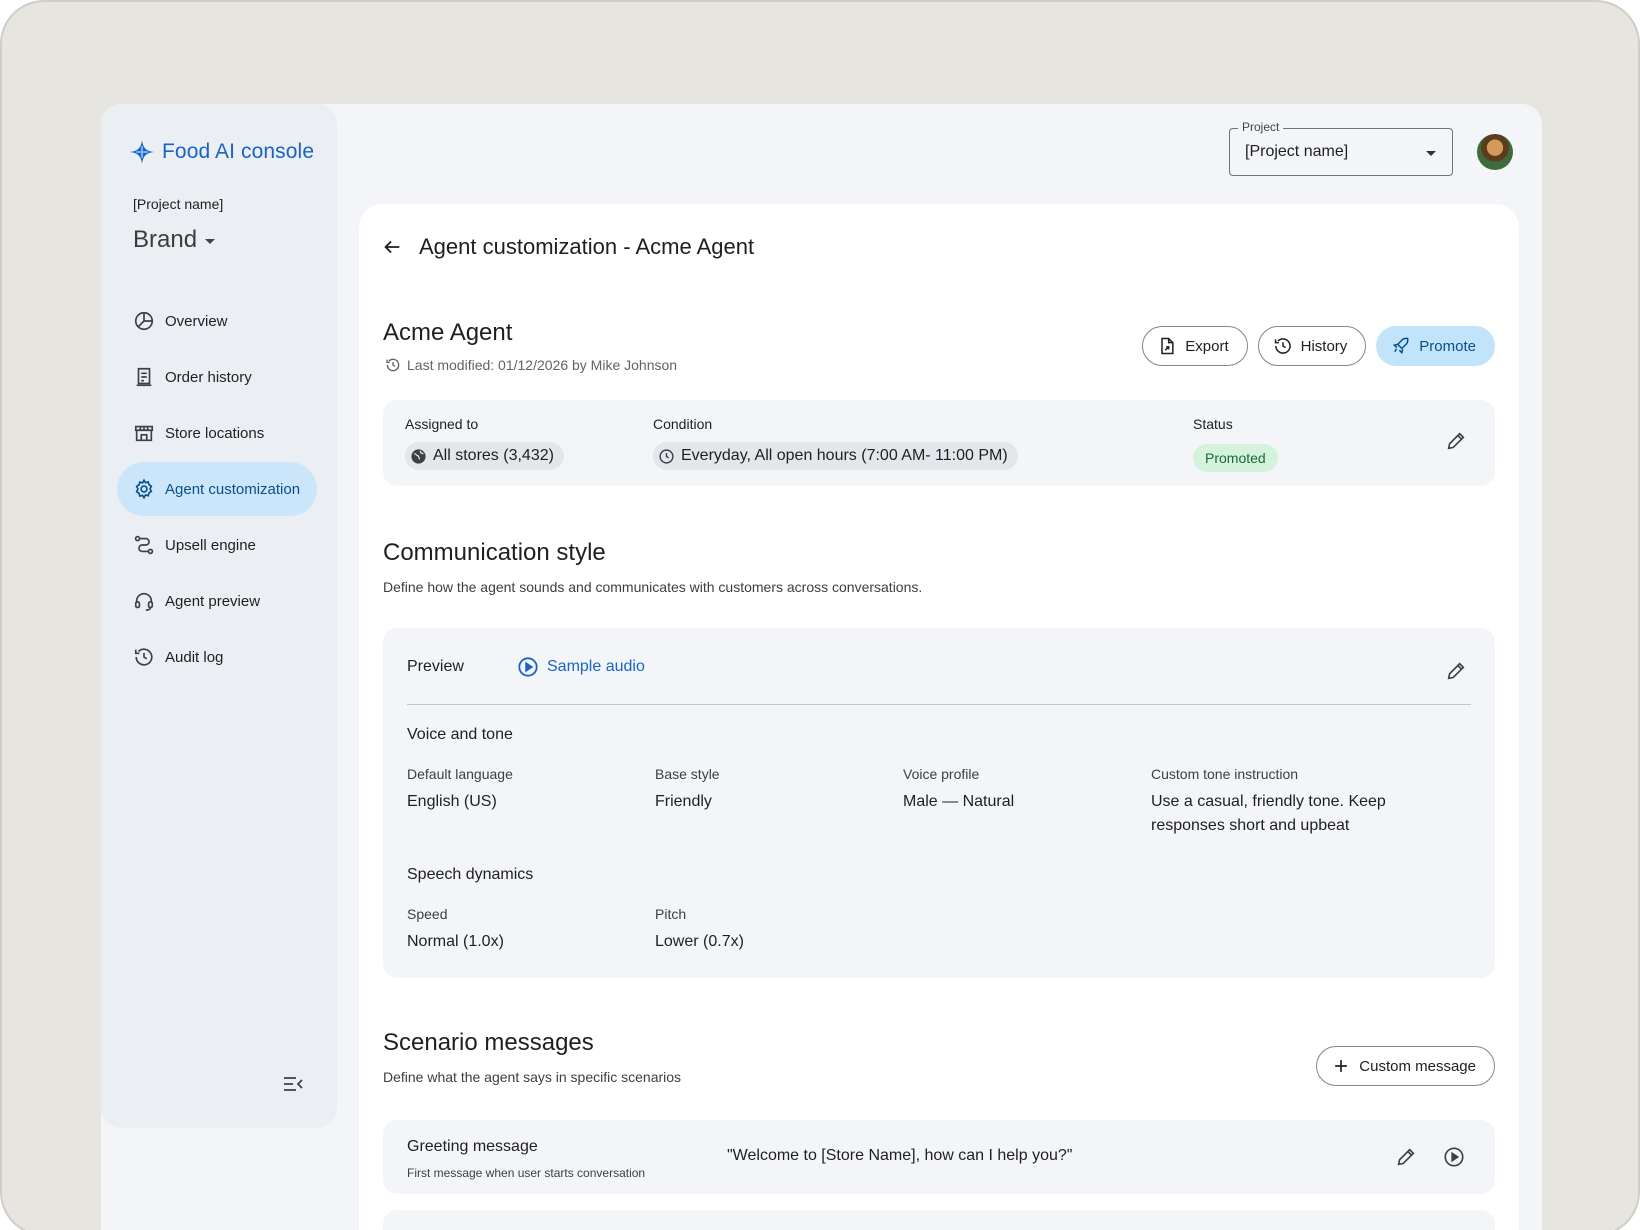 The image size is (1640, 1230). I want to click on voice-profile-value: Male — Natural, so click(959, 801).